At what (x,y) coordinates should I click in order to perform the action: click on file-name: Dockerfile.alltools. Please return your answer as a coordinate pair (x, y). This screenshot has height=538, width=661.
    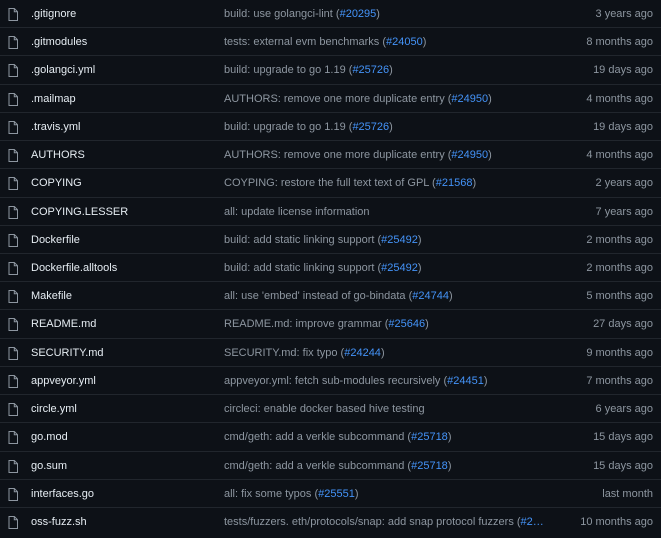
    Looking at the image, I should click on (74, 268).